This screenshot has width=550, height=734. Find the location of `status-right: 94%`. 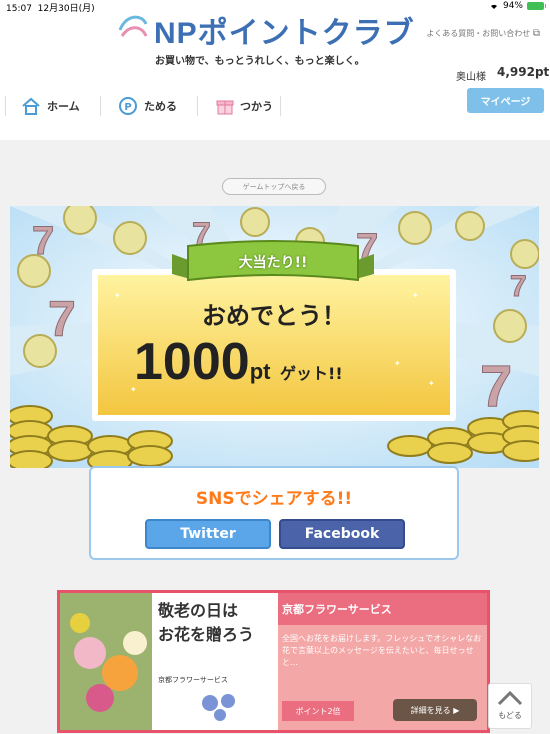

status-right: 94% is located at coordinates (517, 6).